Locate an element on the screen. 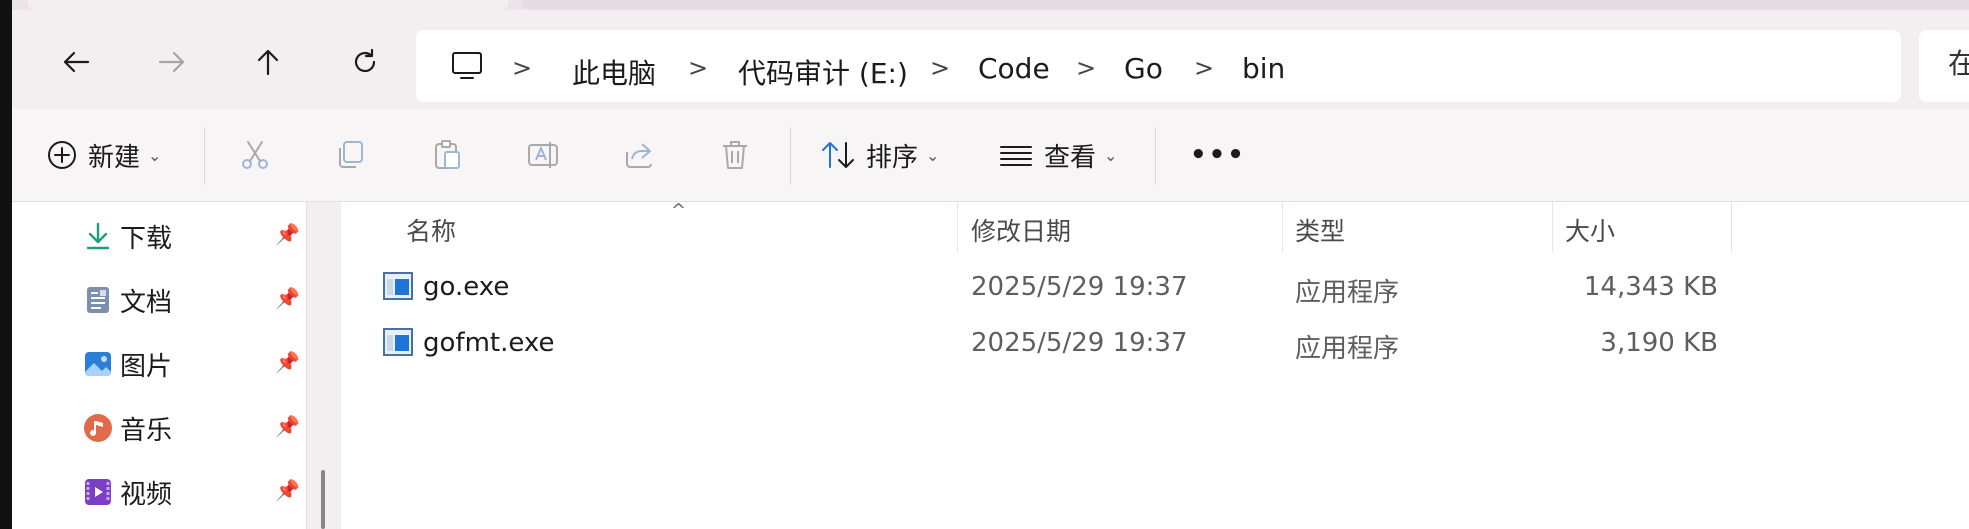 The width and height of the screenshot is (1969, 529). column-header-modified: 修改日期 is located at coordinates (1021, 230).